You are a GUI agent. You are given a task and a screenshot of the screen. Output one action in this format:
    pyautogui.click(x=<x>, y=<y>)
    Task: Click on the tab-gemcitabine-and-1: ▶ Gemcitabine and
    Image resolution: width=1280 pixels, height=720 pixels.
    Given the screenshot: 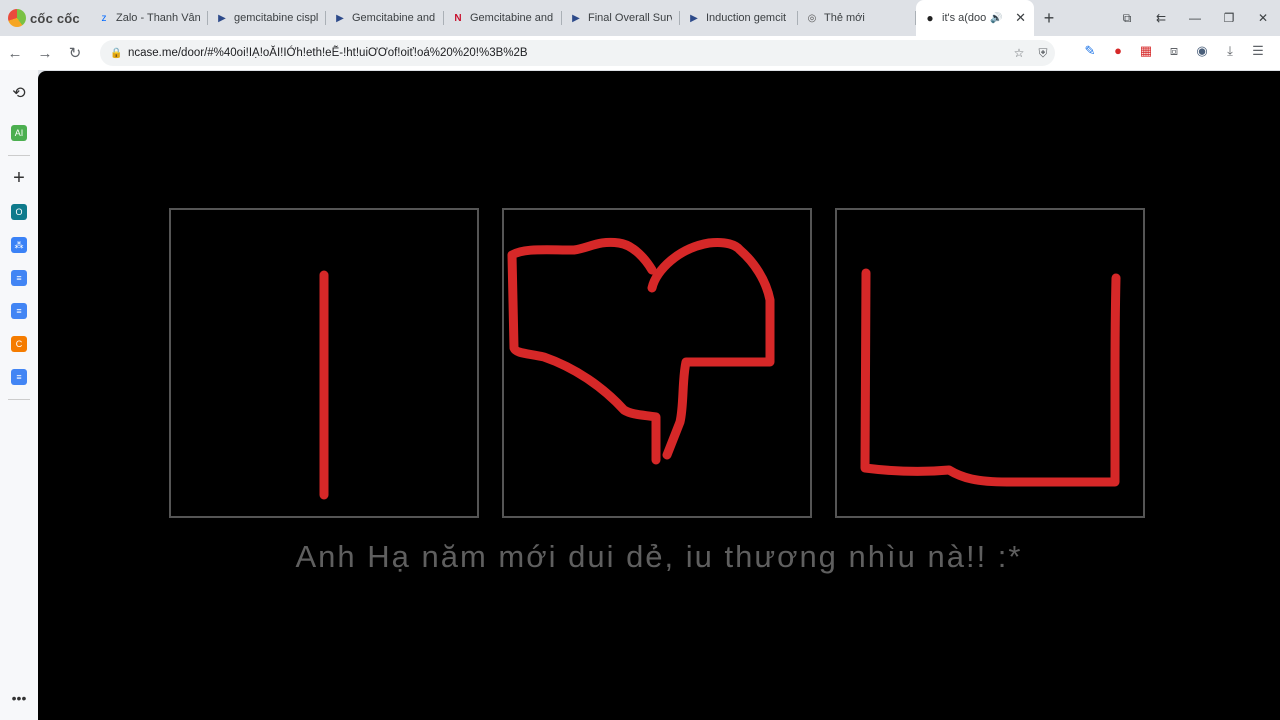 What is the action you would take?
    pyautogui.click(x=385, y=18)
    